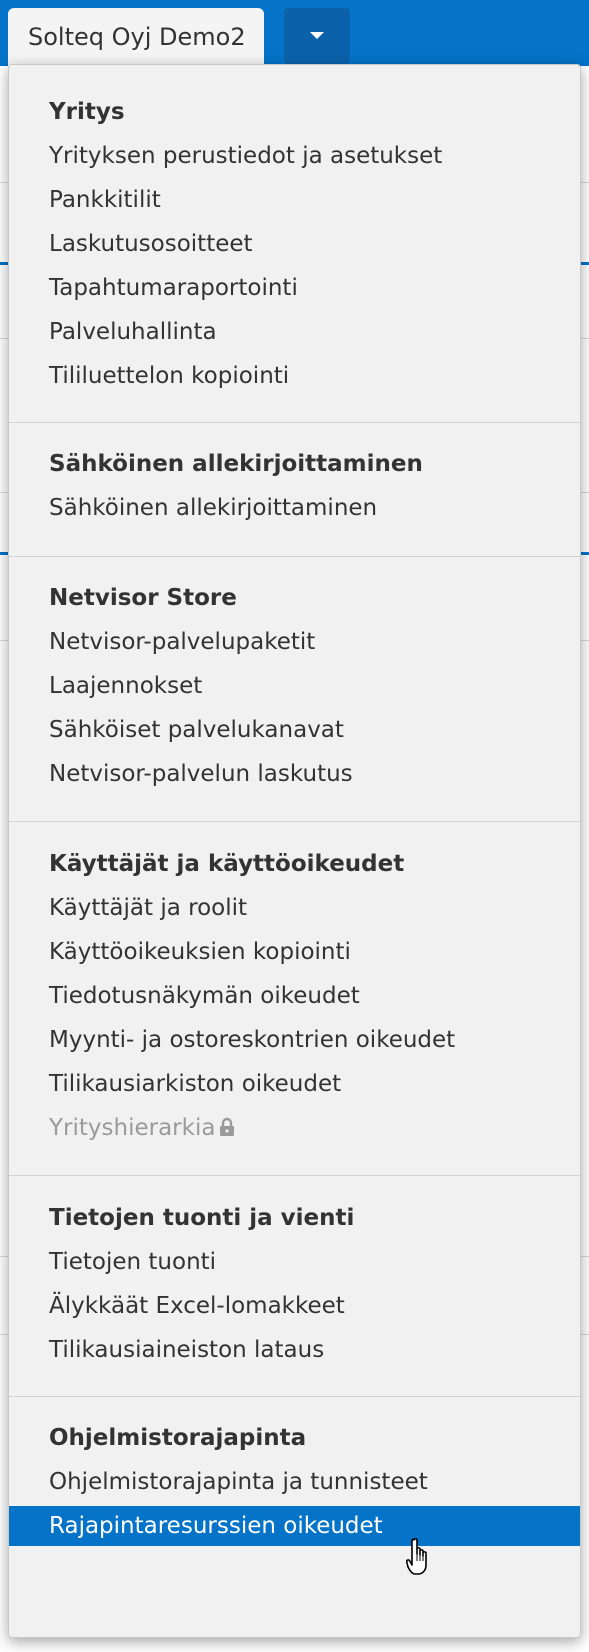 The height and width of the screenshot is (1652, 589). Describe the element at coordinates (132, 1128) in the screenshot. I see `menu-item-label: Yrityshierarkia` at that location.